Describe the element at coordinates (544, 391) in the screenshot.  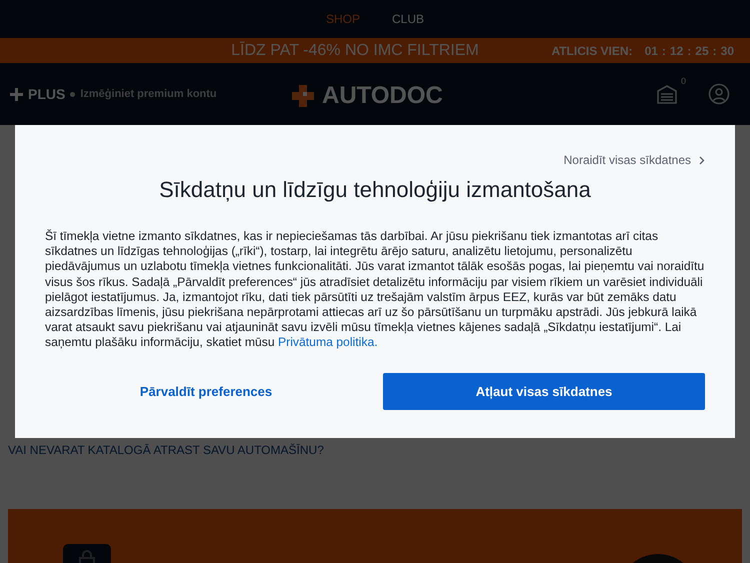
I see `accept-all-button: Atļaut visas sīkdatnes` at that location.